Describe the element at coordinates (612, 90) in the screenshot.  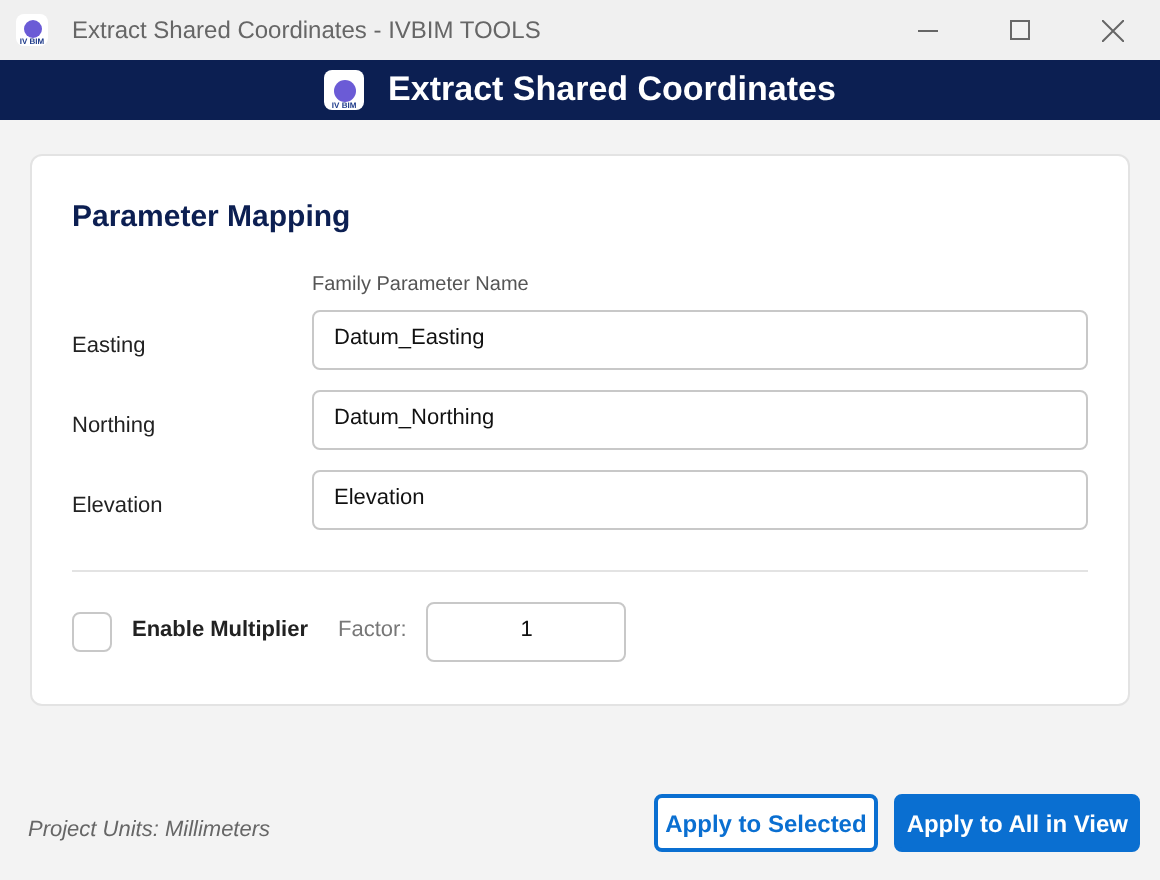
I see `header-title: Extract Shared Coordinates` at that location.